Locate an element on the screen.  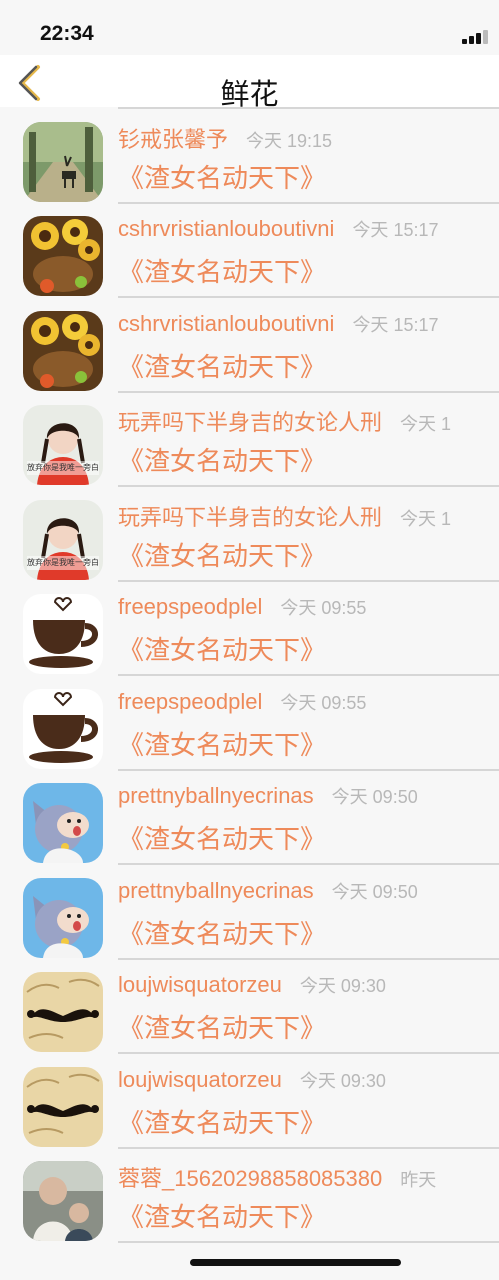
timestamp: 今天 19:15 is located at coordinates (289, 140).